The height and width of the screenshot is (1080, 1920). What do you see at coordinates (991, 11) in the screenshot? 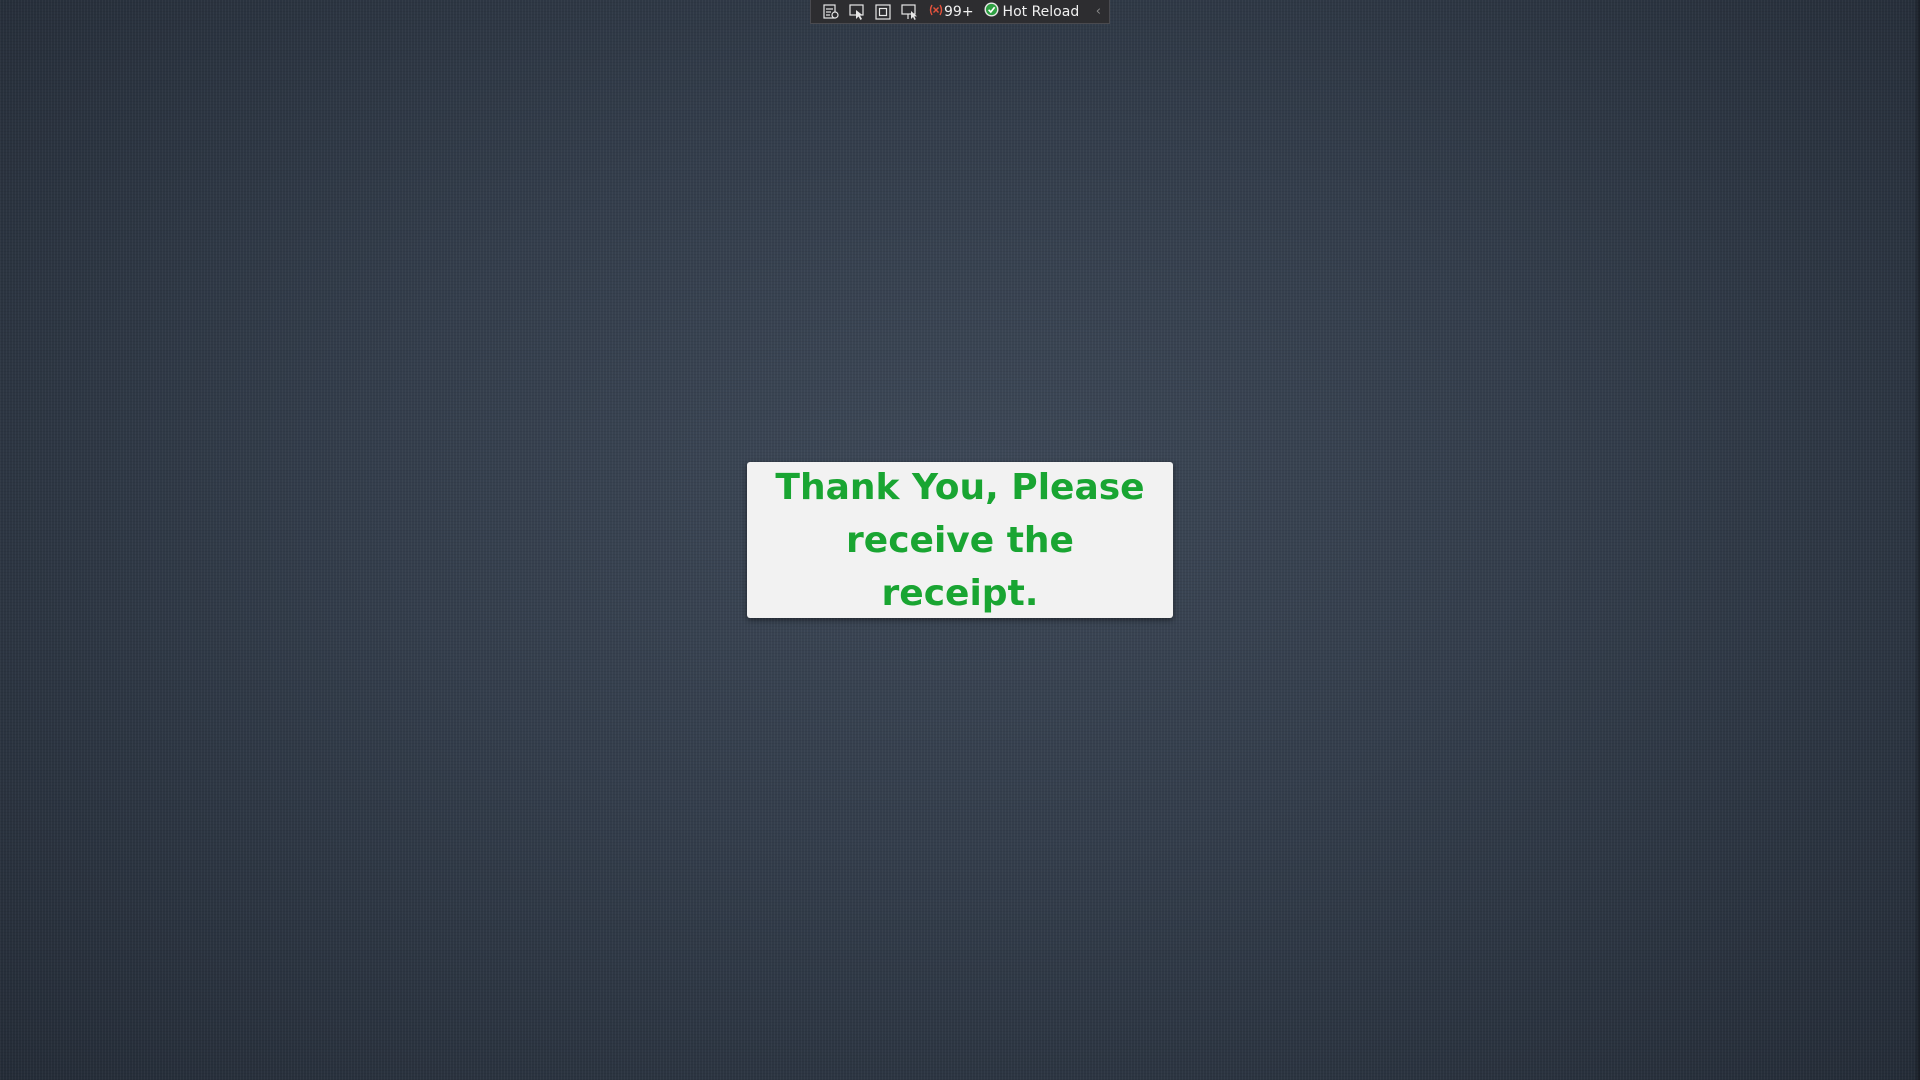
I see `check-circle-icon` at bounding box center [991, 11].